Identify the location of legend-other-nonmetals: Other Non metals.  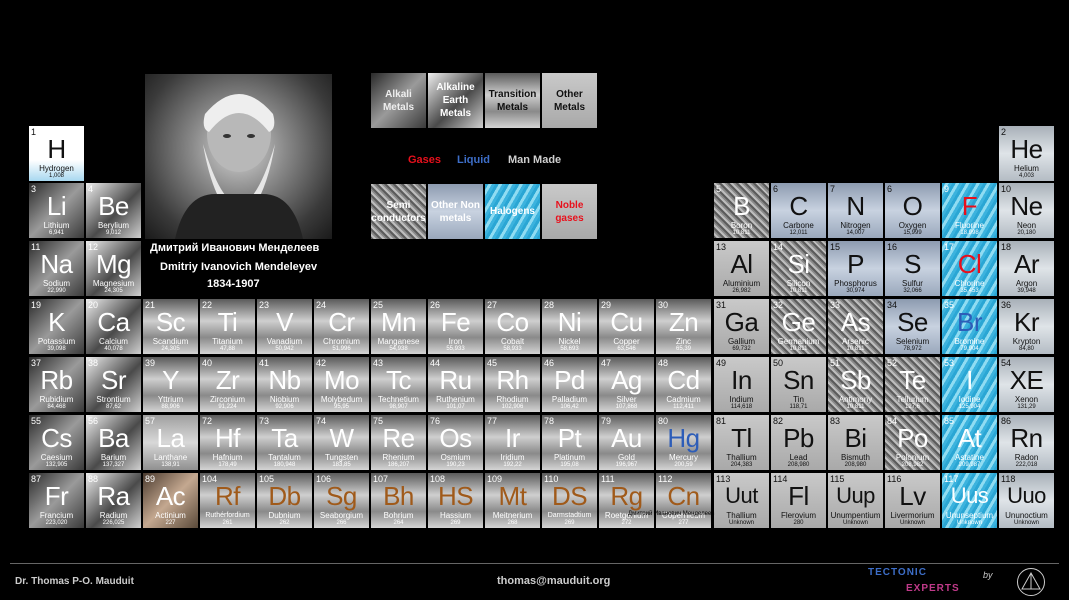
(455, 211).